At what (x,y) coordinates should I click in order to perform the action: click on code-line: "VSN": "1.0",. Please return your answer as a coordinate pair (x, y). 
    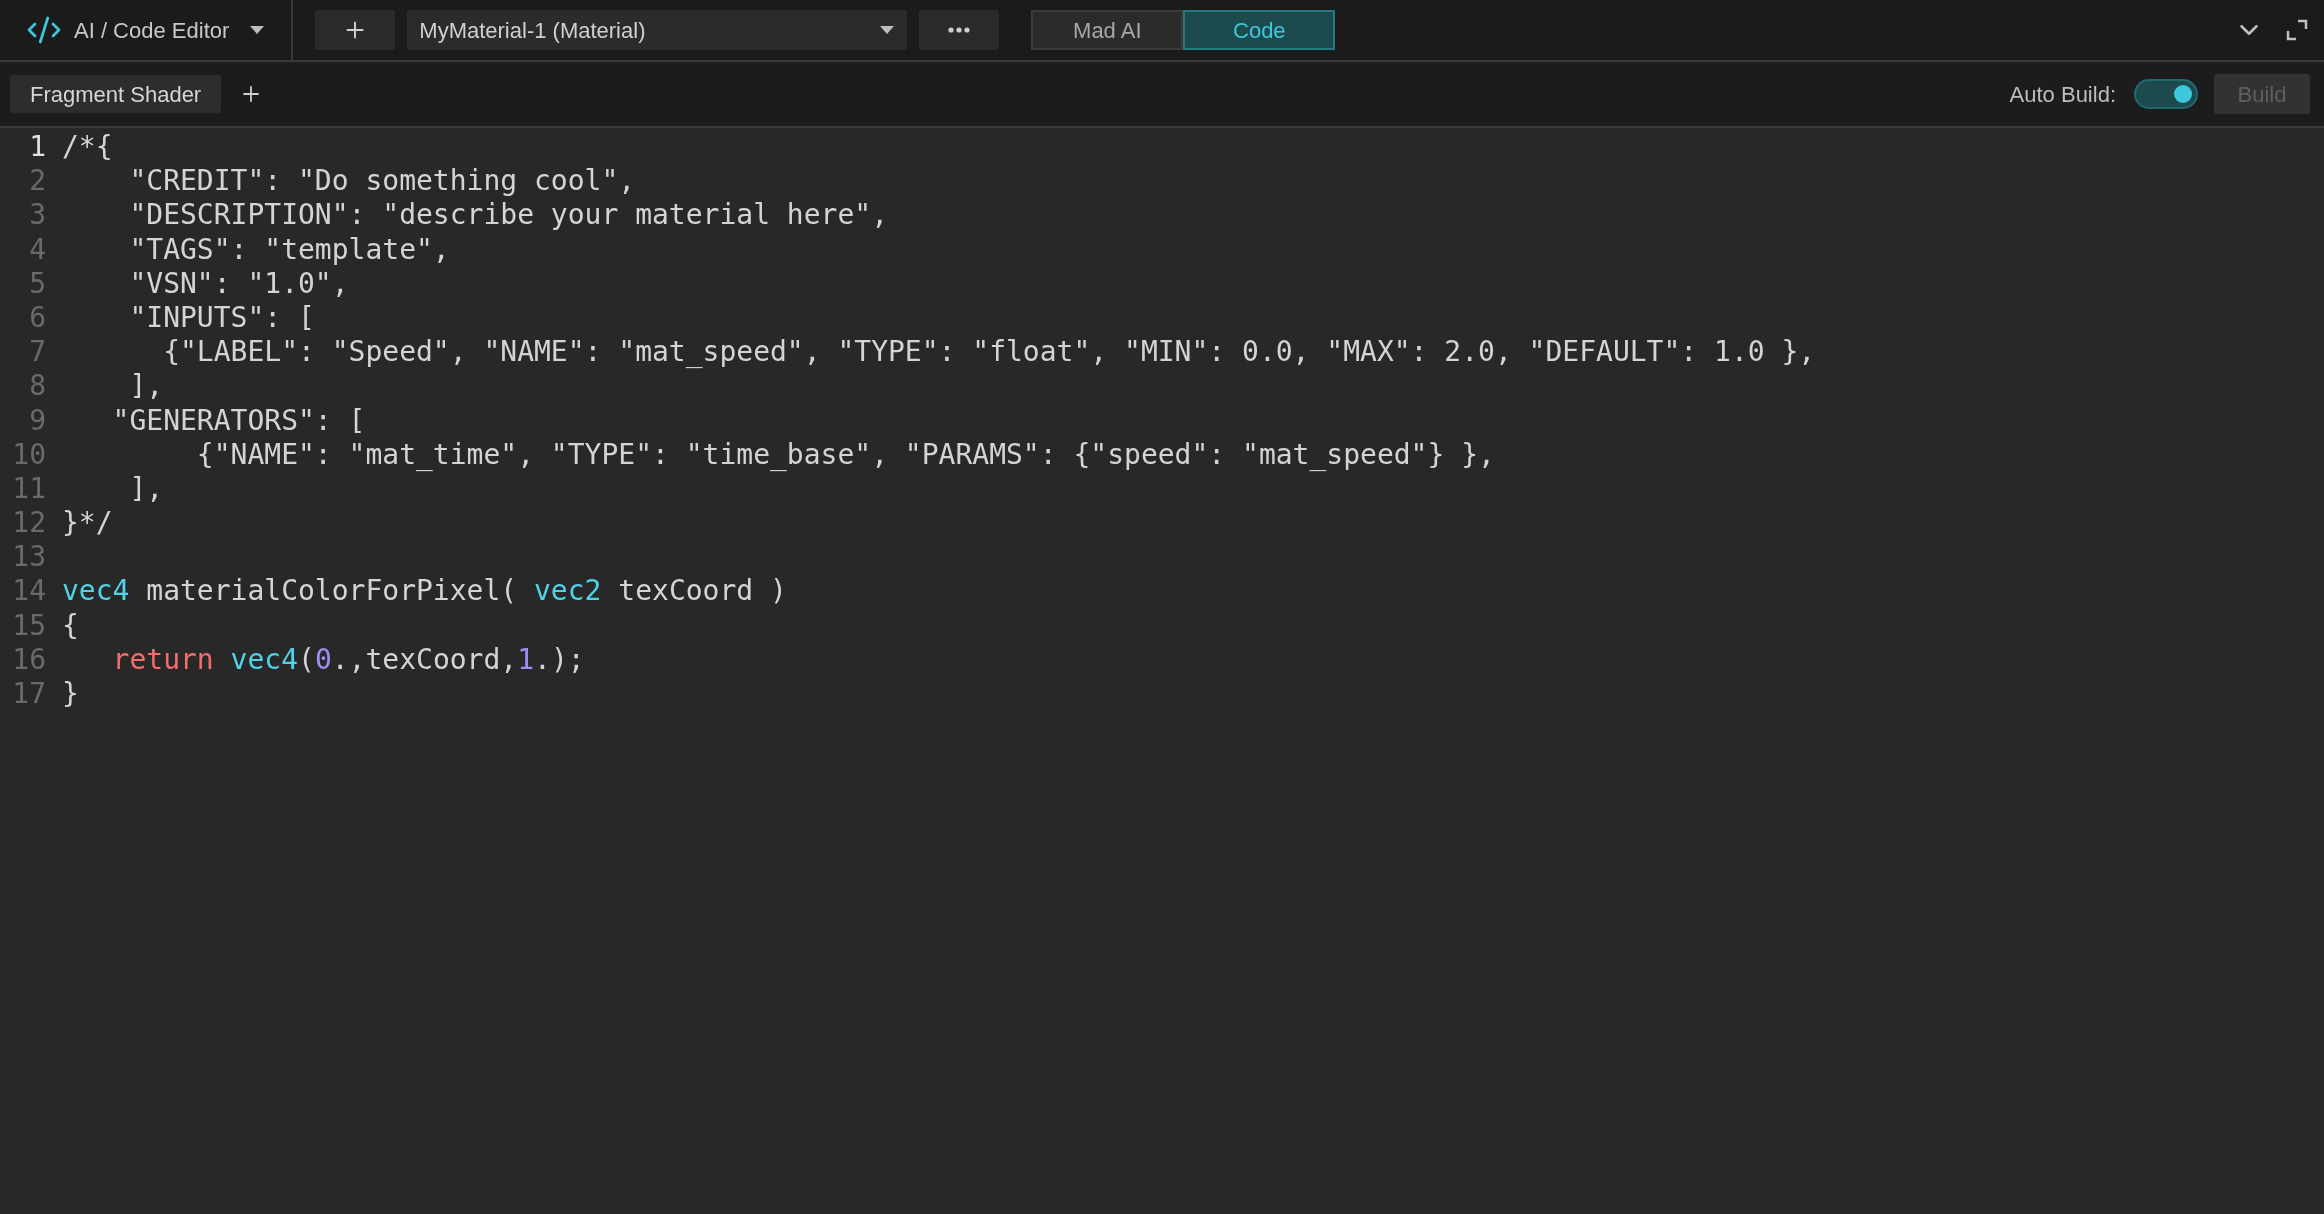
    Looking at the image, I should click on (238, 283).